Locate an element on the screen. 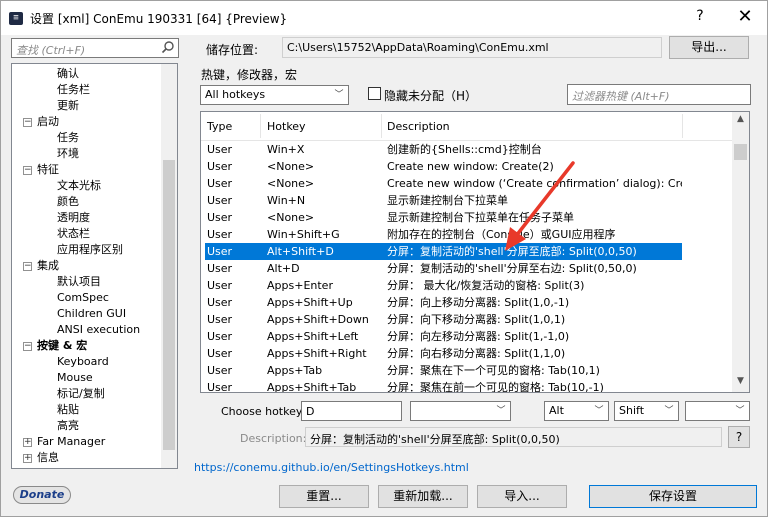 This screenshot has height=518, width=768. hotkey-cell-hotkey: Win+Shift+G is located at coordinates (303, 234).